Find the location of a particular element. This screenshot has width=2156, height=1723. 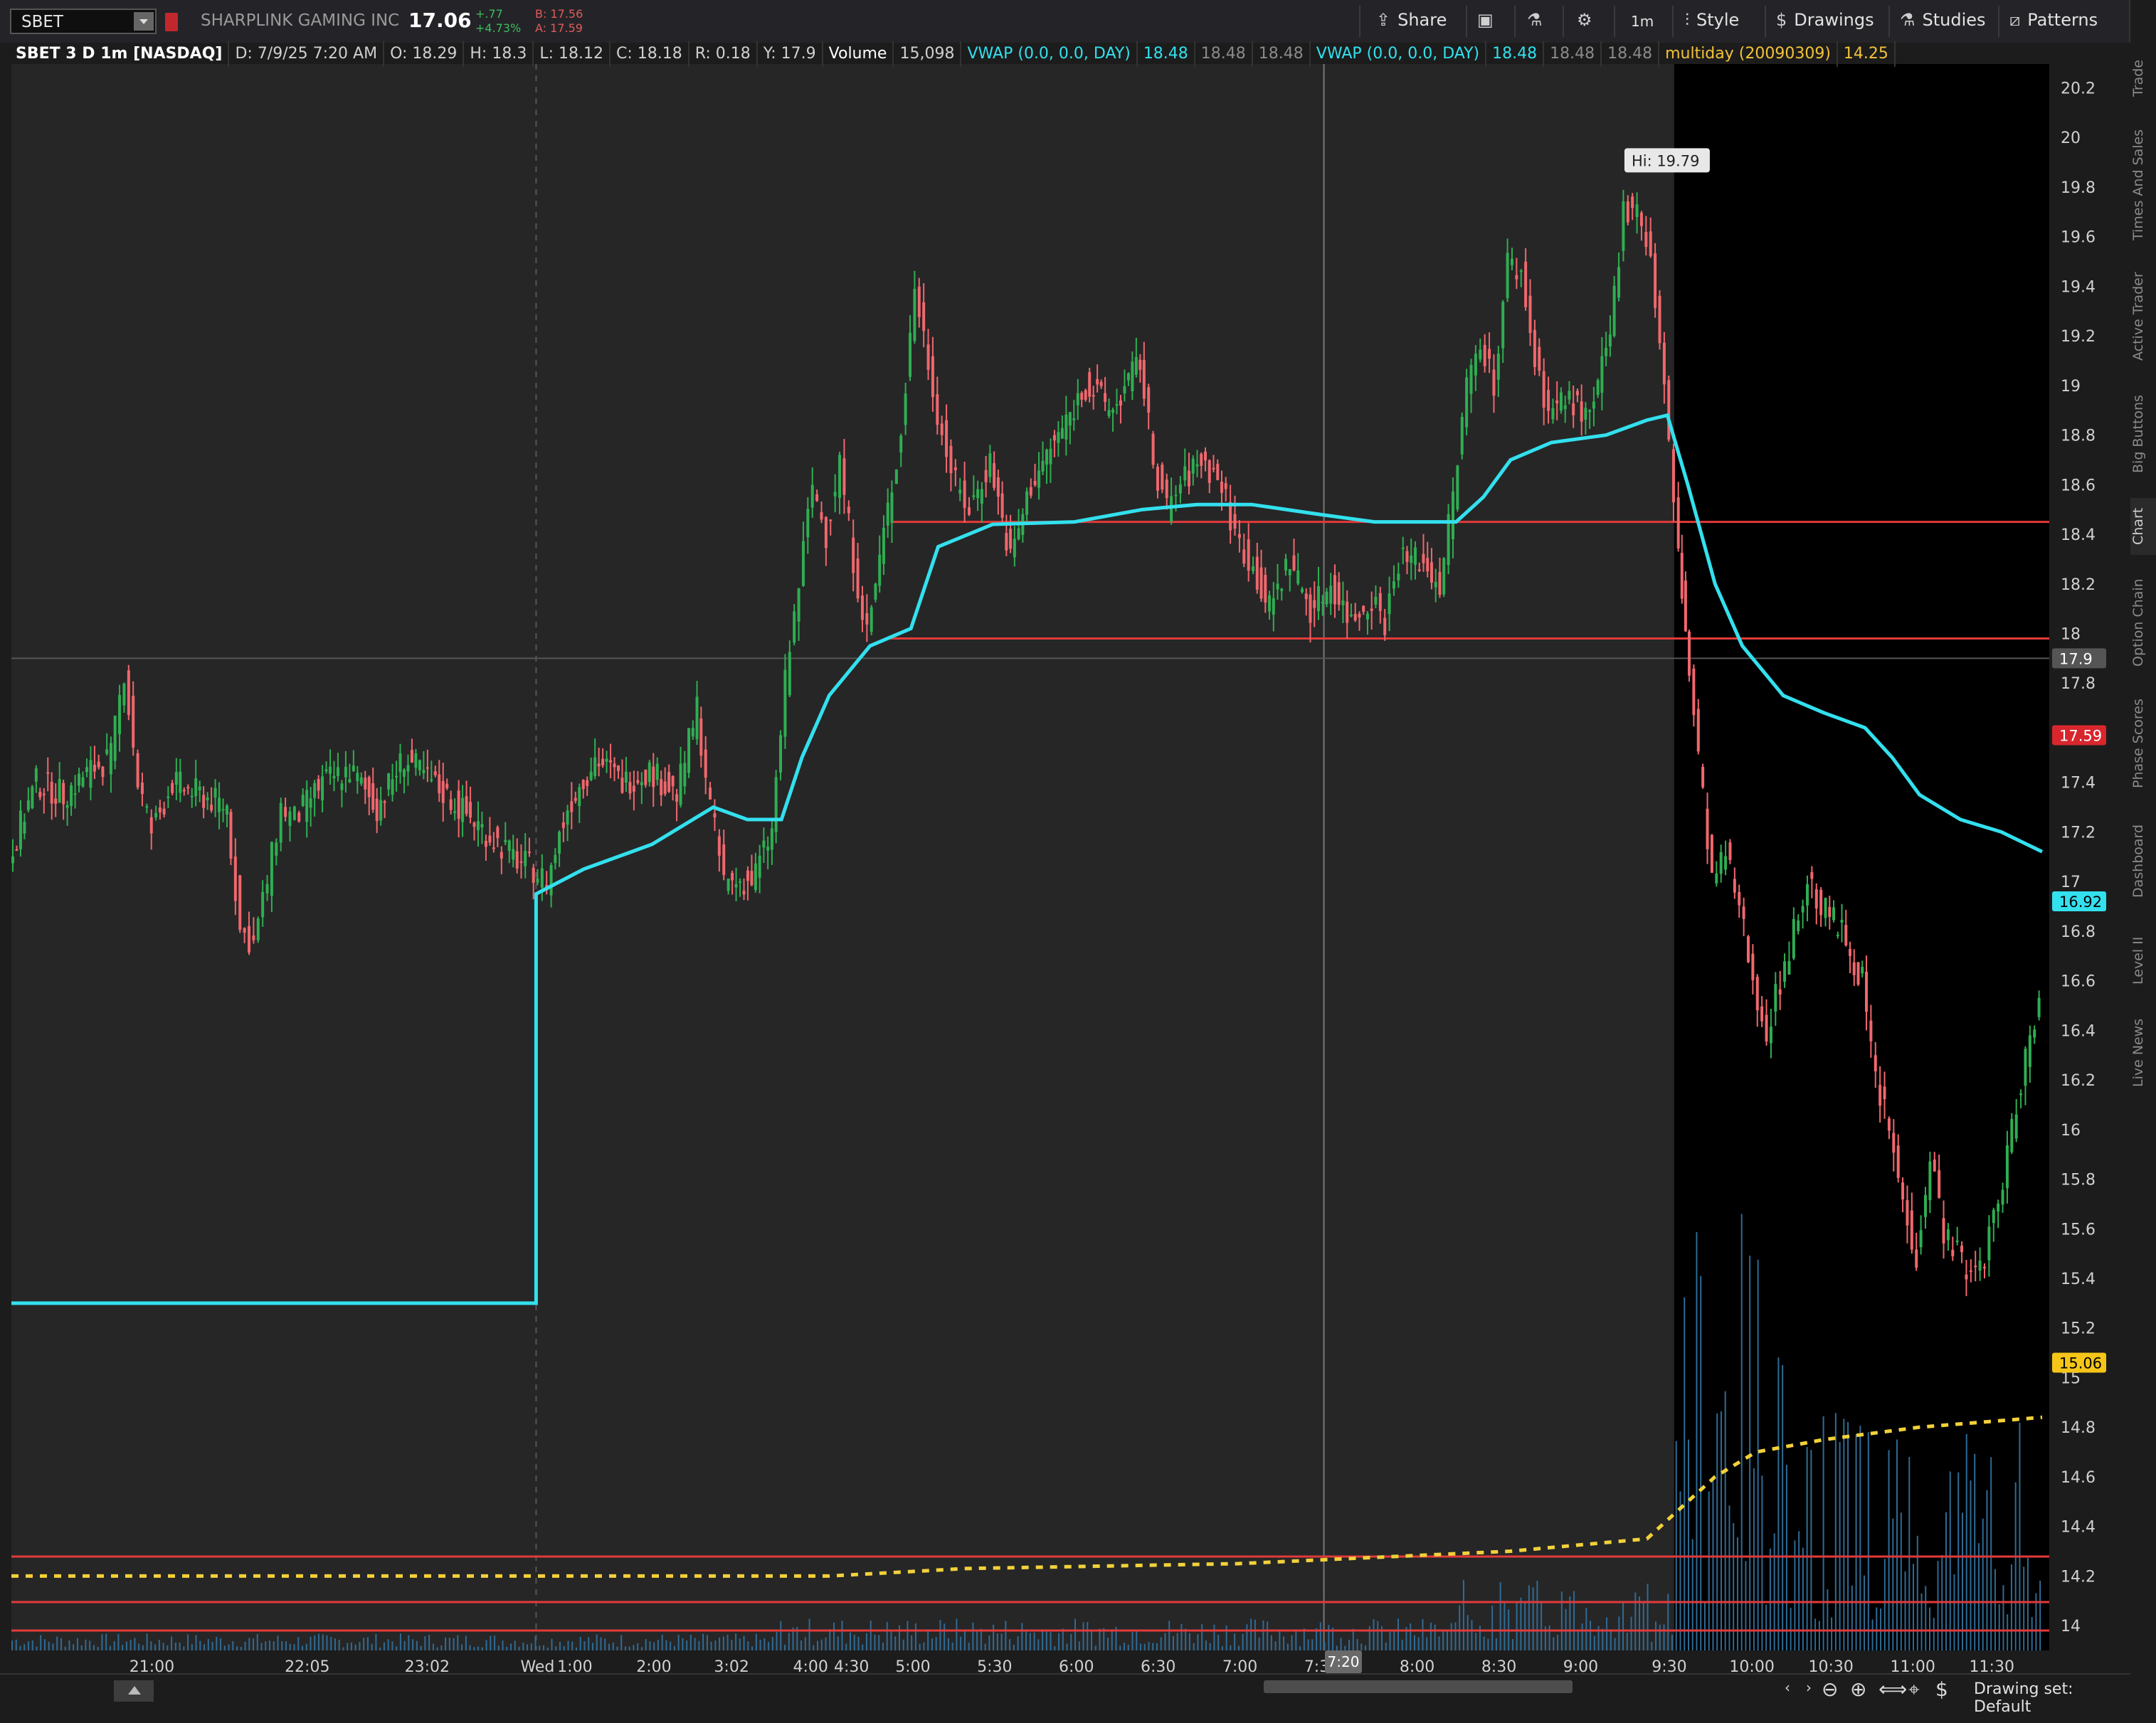

side-tab-option-chain: Option Chain is located at coordinates (2143, 622).